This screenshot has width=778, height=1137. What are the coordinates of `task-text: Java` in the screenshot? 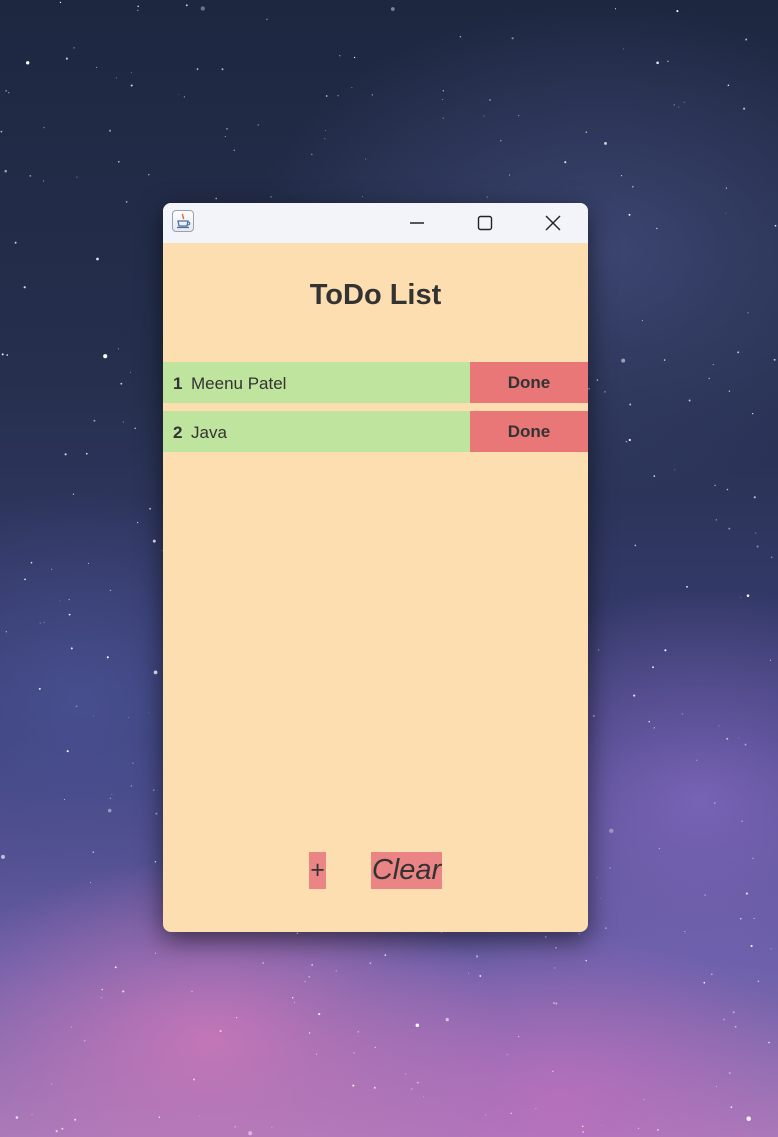 It's located at (209, 432).